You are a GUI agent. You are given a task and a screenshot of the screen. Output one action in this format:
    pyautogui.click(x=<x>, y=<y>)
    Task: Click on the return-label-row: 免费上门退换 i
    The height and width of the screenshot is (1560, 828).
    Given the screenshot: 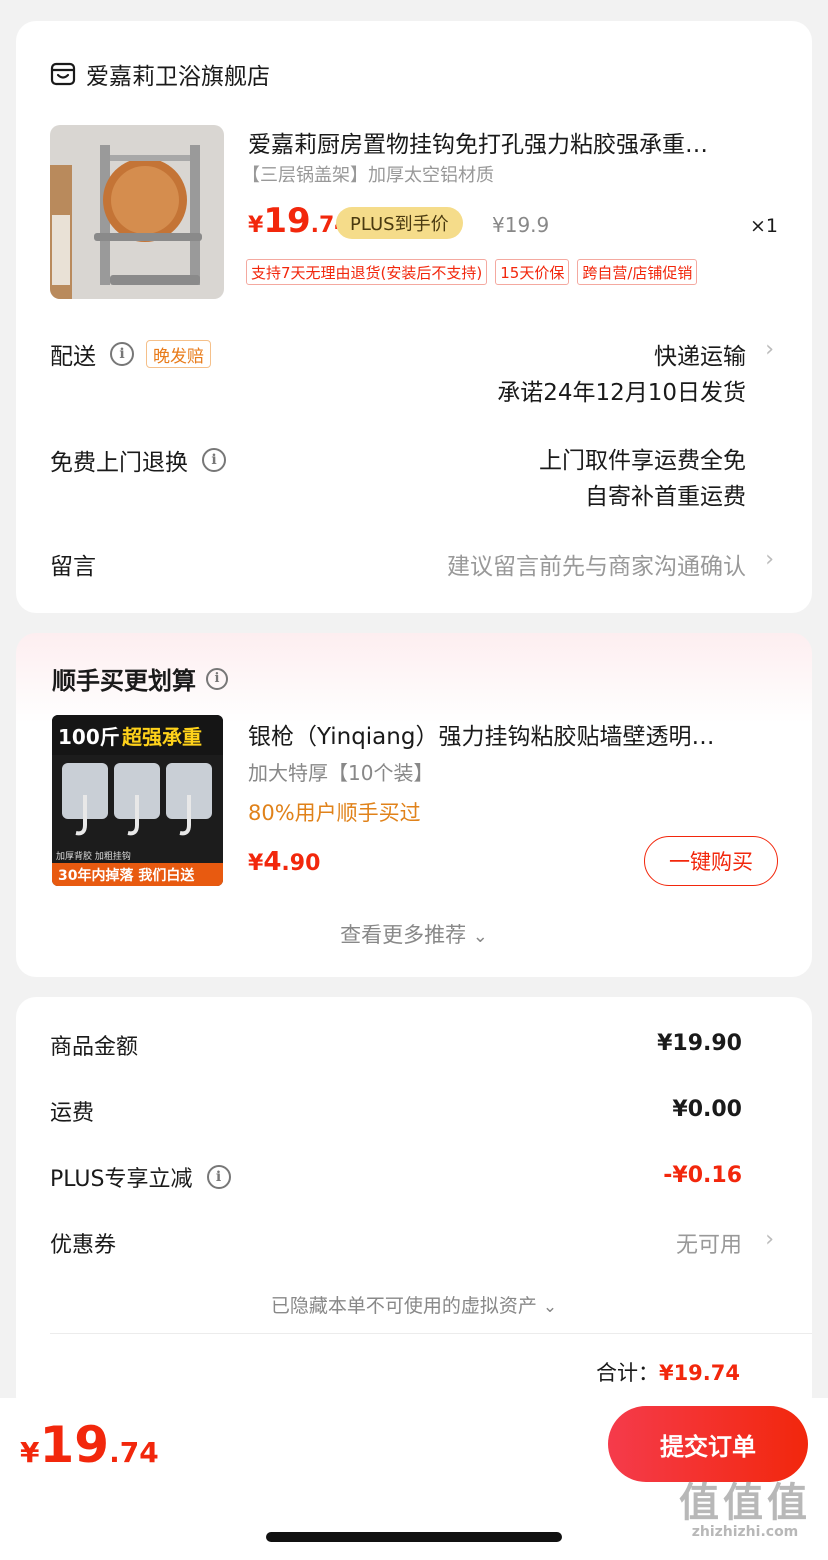 What is the action you would take?
    pyautogui.click(x=138, y=460)
    